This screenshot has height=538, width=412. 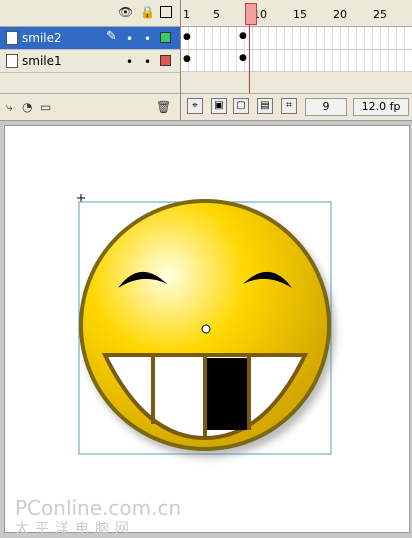 I want to click on layer-name: smile2, so click(x=42, y=38).